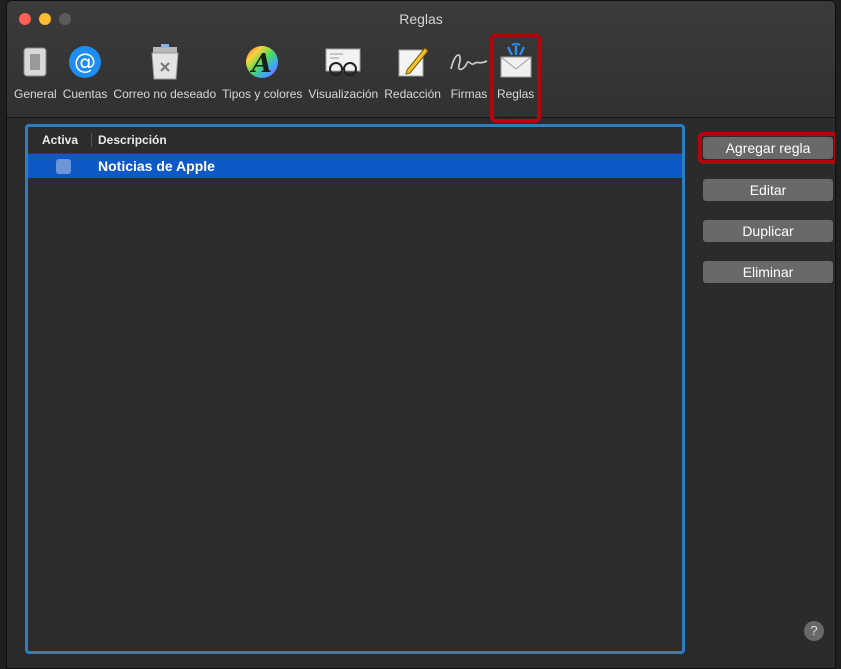 This screenshot has height=669, width=841. I want to click on at-sign-icon: @, so click(85, 62).